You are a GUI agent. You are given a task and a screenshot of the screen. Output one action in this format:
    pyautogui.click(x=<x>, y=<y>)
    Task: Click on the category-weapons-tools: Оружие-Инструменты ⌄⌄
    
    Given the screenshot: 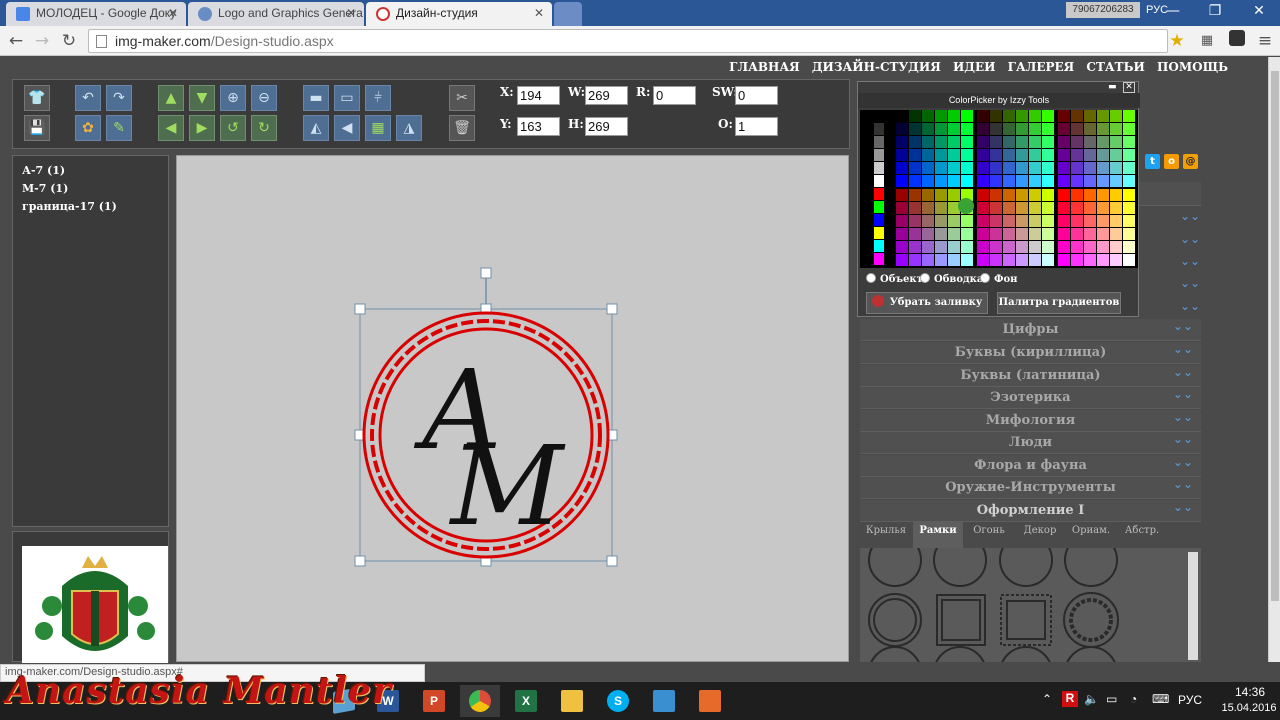 What is the action you would take?
    pyautogui.click(x=1030, y=488)
    